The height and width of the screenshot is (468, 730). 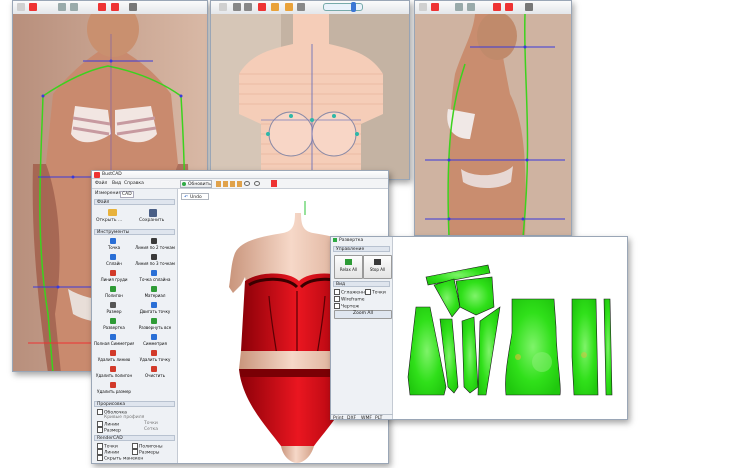 What do you see at coordinates (134, 183) in the screenshot?
I see `menu-help: Справка` at bounding box center [134, 183].